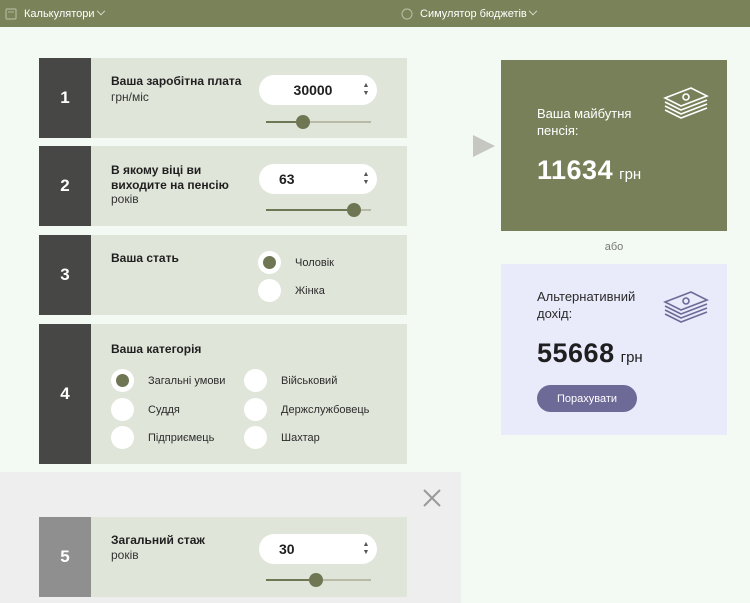 Image resolution: width=750 pixels, height=603 pixels. I want to click on step-number: 2, so click(65, 186).